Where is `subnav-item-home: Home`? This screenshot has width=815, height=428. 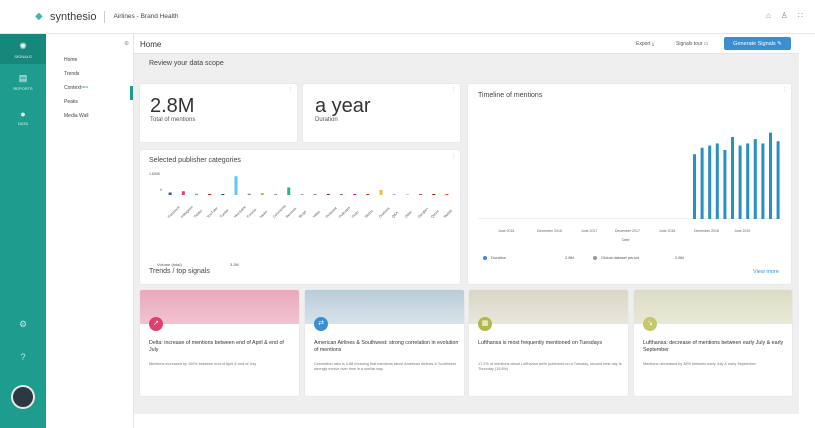
subnav-item-home: Home is located at coordinates (70, 60).